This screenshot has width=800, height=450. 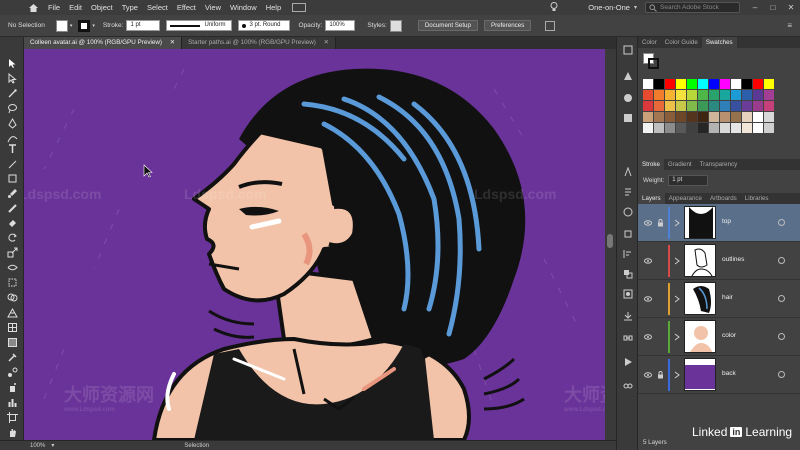 I want to click on preferences-button: Preferences, so click(x=507, y=25).